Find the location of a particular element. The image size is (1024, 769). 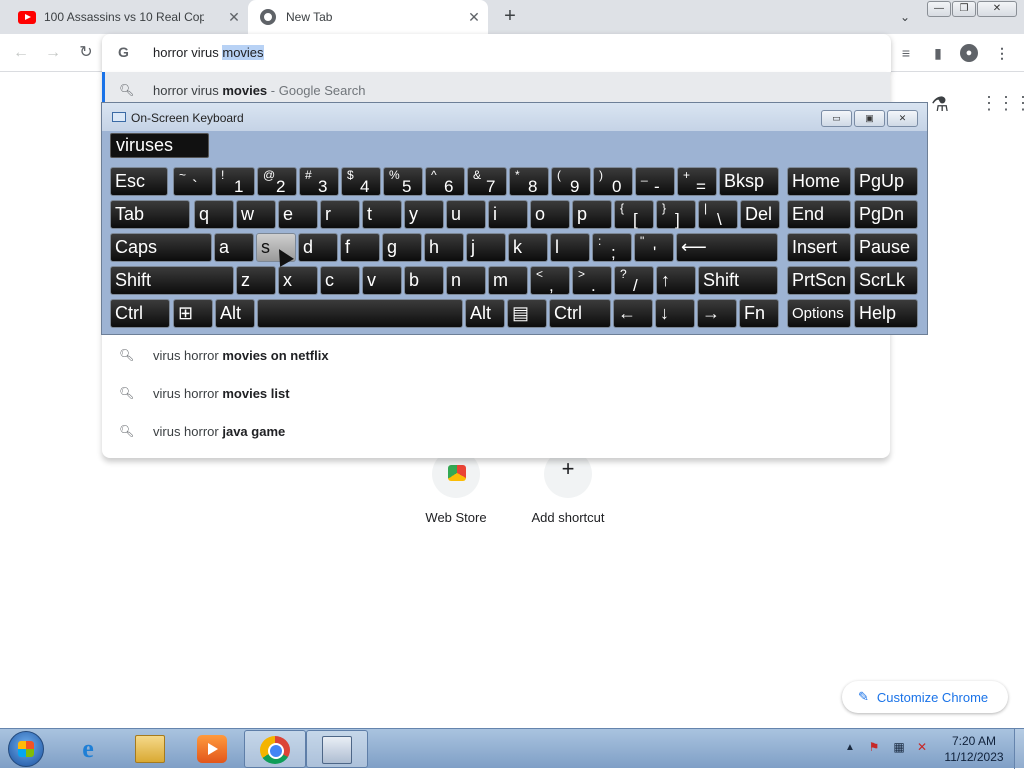

taskbar-file-explorer is located at coordinates (151, 749).